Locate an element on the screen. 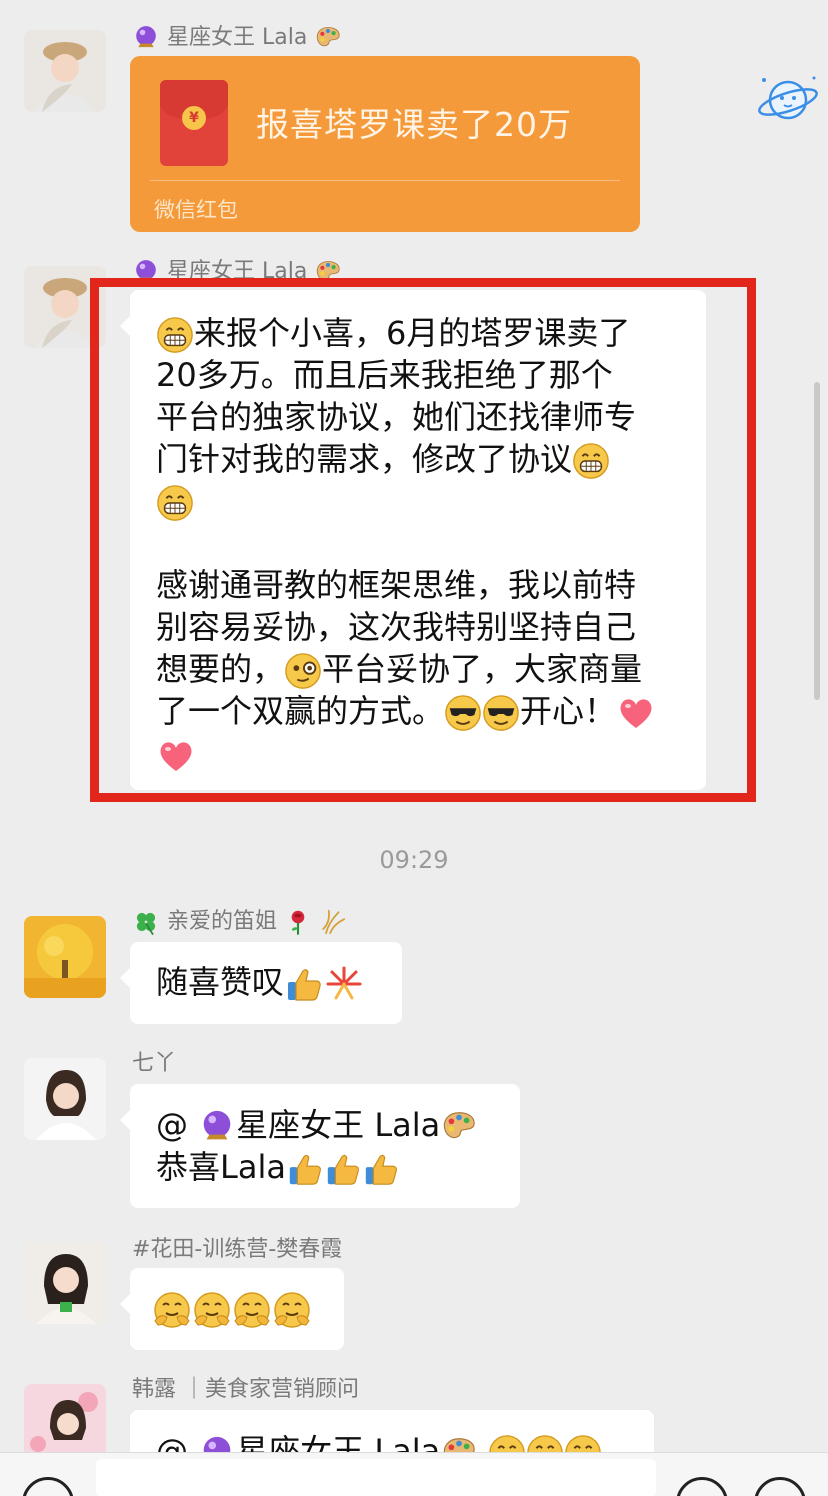 The height and width of the screenshot is (1496, 828). red-packet-title: 报喜塔罗课卖了20万 is located at coordinates (414, 124).